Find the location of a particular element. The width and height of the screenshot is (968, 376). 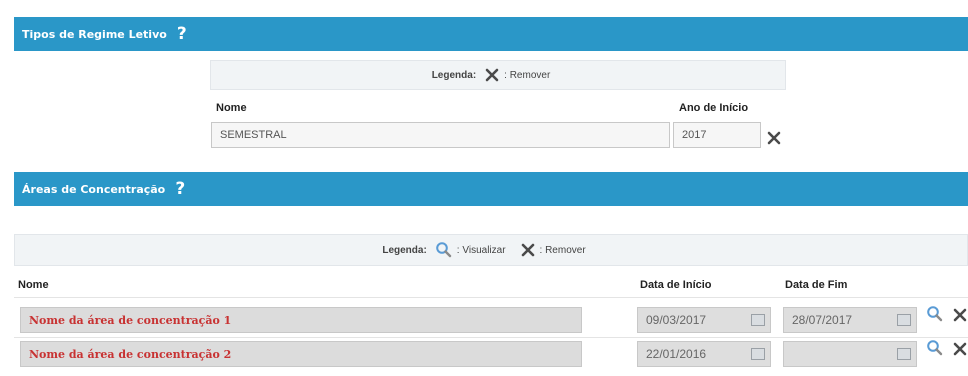

section-header-regime: Tipos de Regime Letivo ? is located at coordinates (491, 34).